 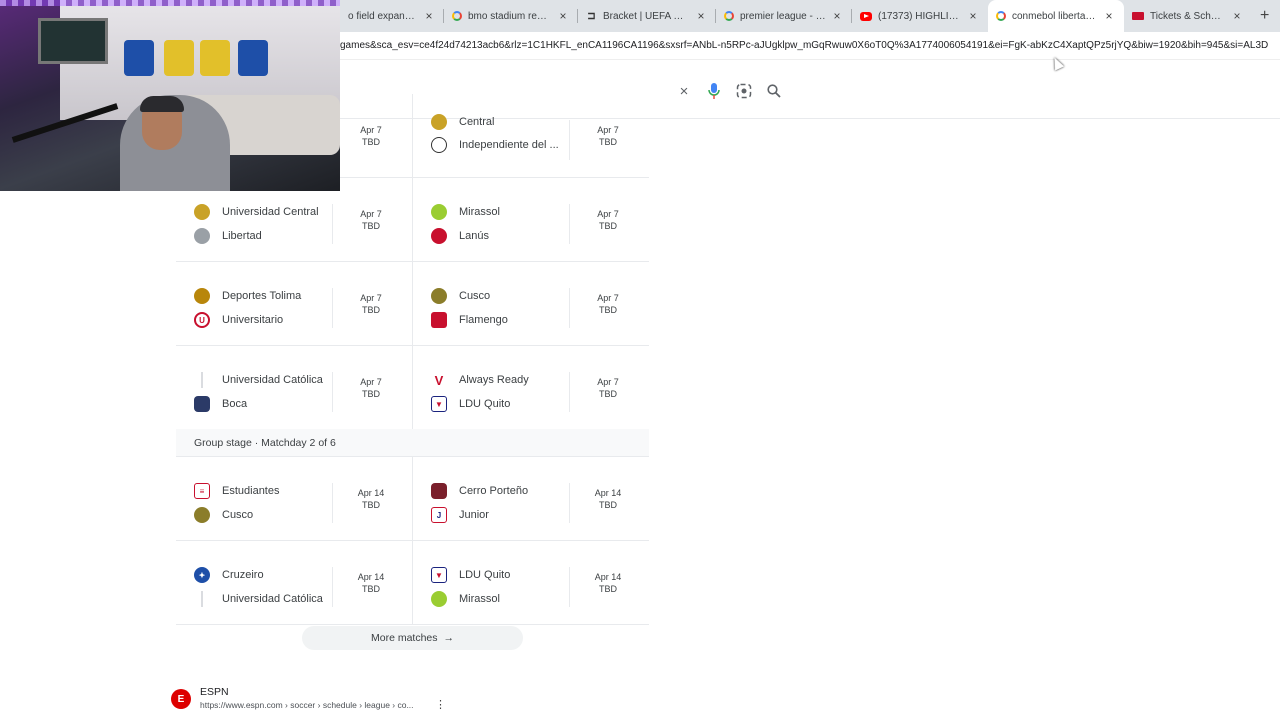 I want to click on team: U Universitario, so click(x=238, y=320).